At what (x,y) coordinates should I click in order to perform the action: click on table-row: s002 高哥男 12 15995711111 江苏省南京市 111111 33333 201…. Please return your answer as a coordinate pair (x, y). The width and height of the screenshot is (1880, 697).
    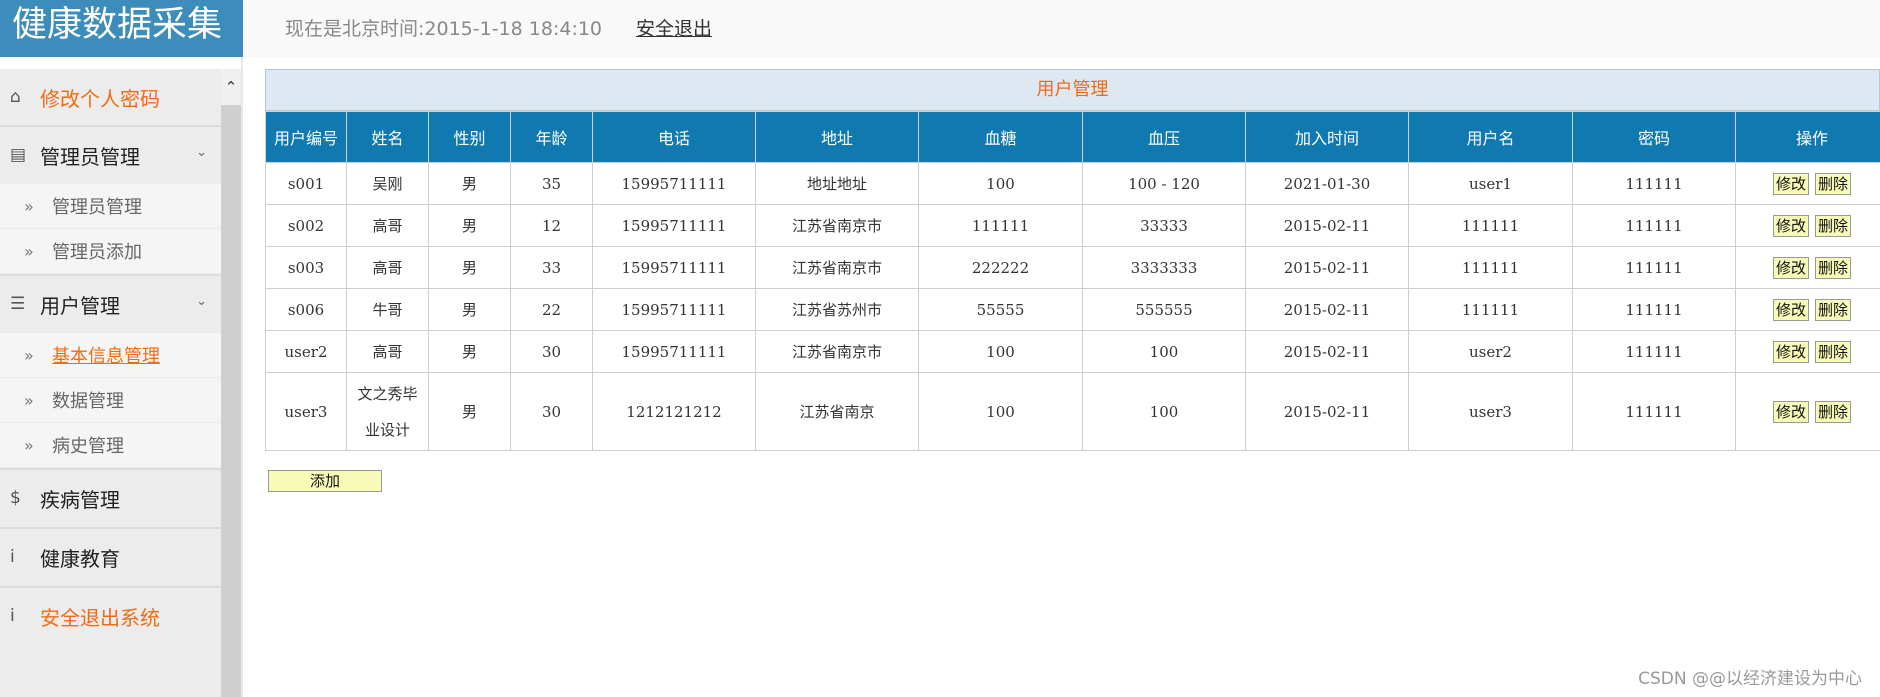
    Looking at the image, I should click on (1072, 225).